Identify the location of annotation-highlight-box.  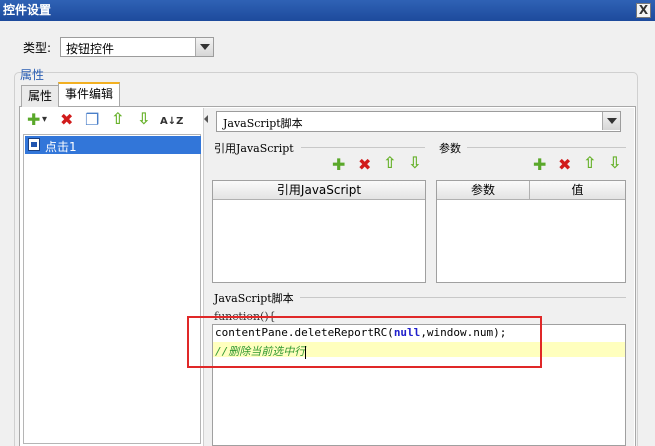
(364, 342).